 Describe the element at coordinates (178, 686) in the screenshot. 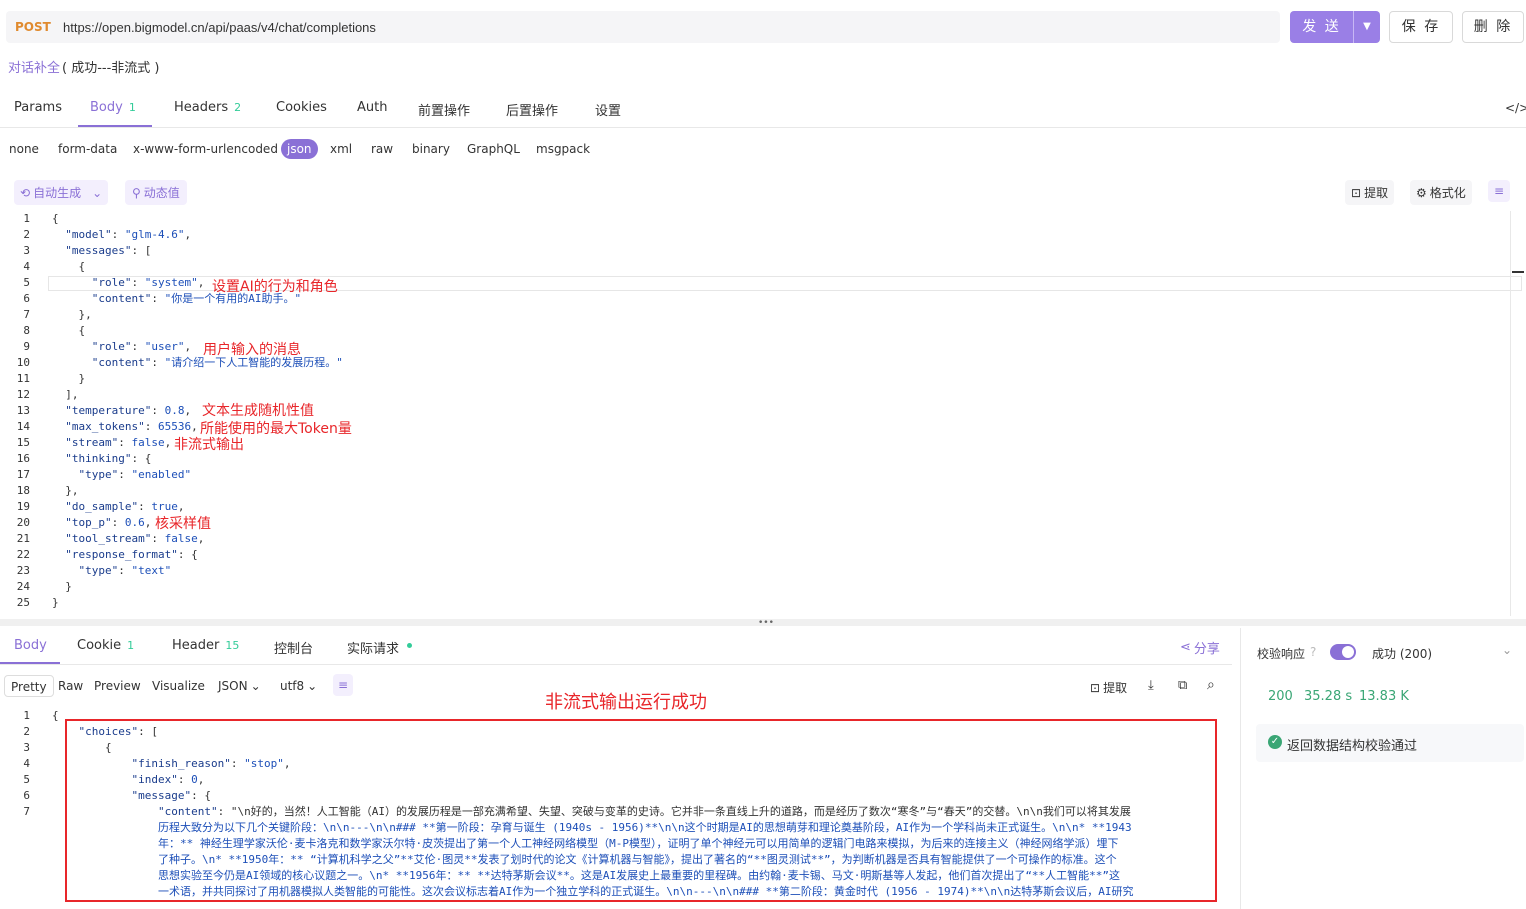

I see `view-mode-visualize: Visualize` at that location.